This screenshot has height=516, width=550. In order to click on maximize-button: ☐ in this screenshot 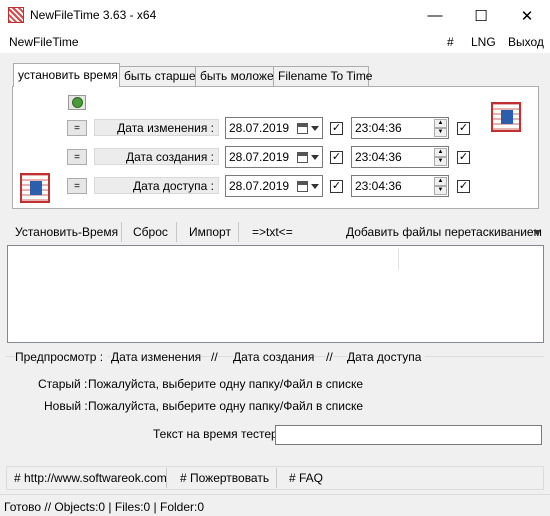, I will do `click(481, 15)`.